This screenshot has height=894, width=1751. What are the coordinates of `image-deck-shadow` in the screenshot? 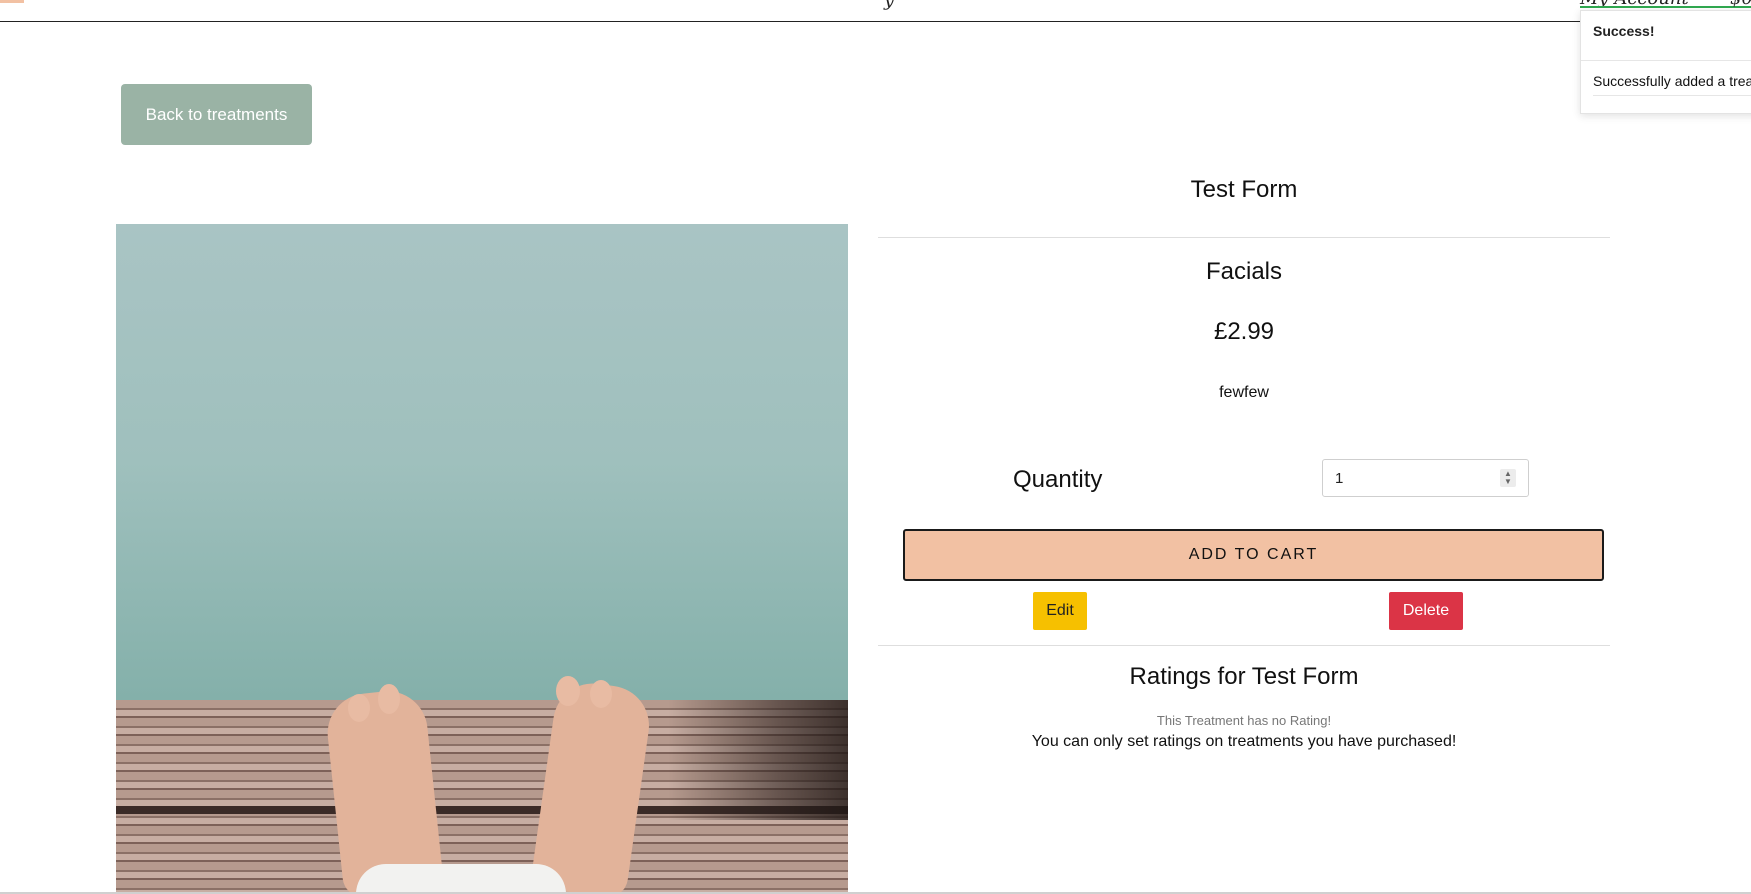 It's located at (758, 760).